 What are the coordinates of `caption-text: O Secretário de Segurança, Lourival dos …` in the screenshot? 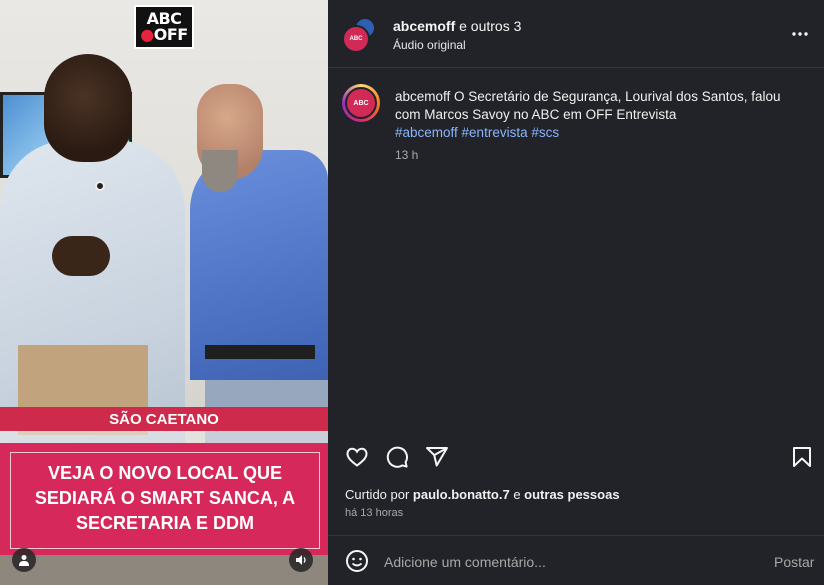 It's located at (588, 105).